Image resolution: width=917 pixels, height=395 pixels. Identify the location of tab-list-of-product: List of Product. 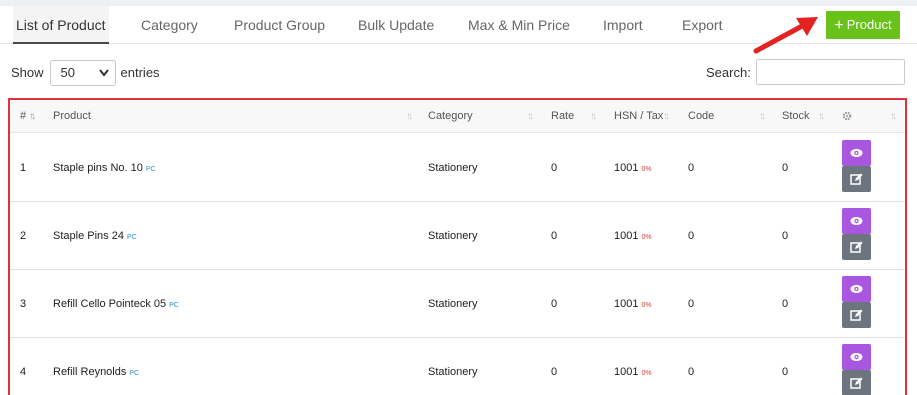
(61, 25).